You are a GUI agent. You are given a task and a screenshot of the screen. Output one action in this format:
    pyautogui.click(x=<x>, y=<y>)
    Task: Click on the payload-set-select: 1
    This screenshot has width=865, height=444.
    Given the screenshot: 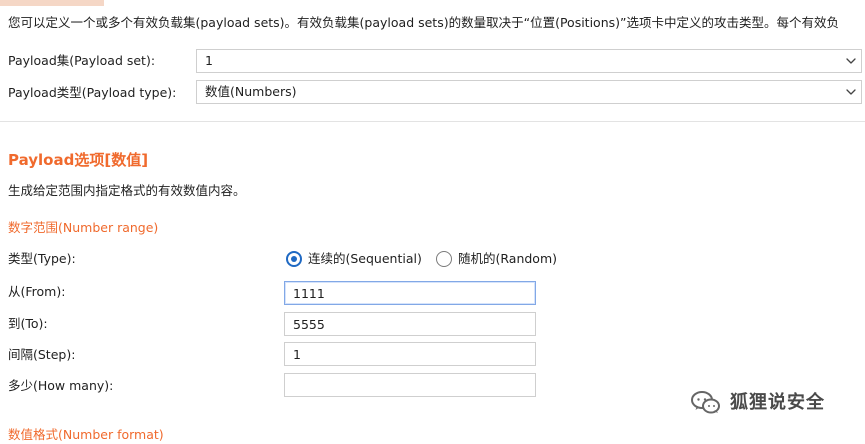 What is the action you would take?
    pyautogui.click(x=529, y=61)
    